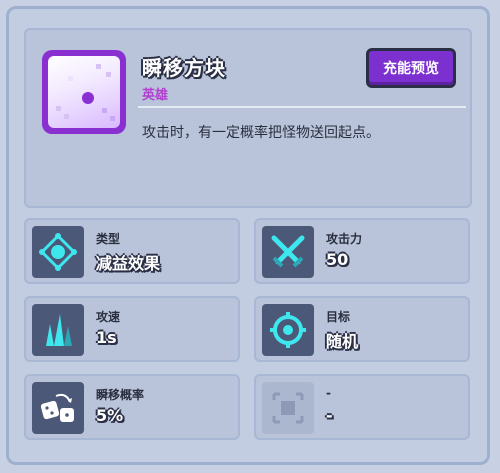 Image resolution: width=500 pixels, height=473 pixels. I want to click on stat-target: 目标 随机, so click(362, 329).